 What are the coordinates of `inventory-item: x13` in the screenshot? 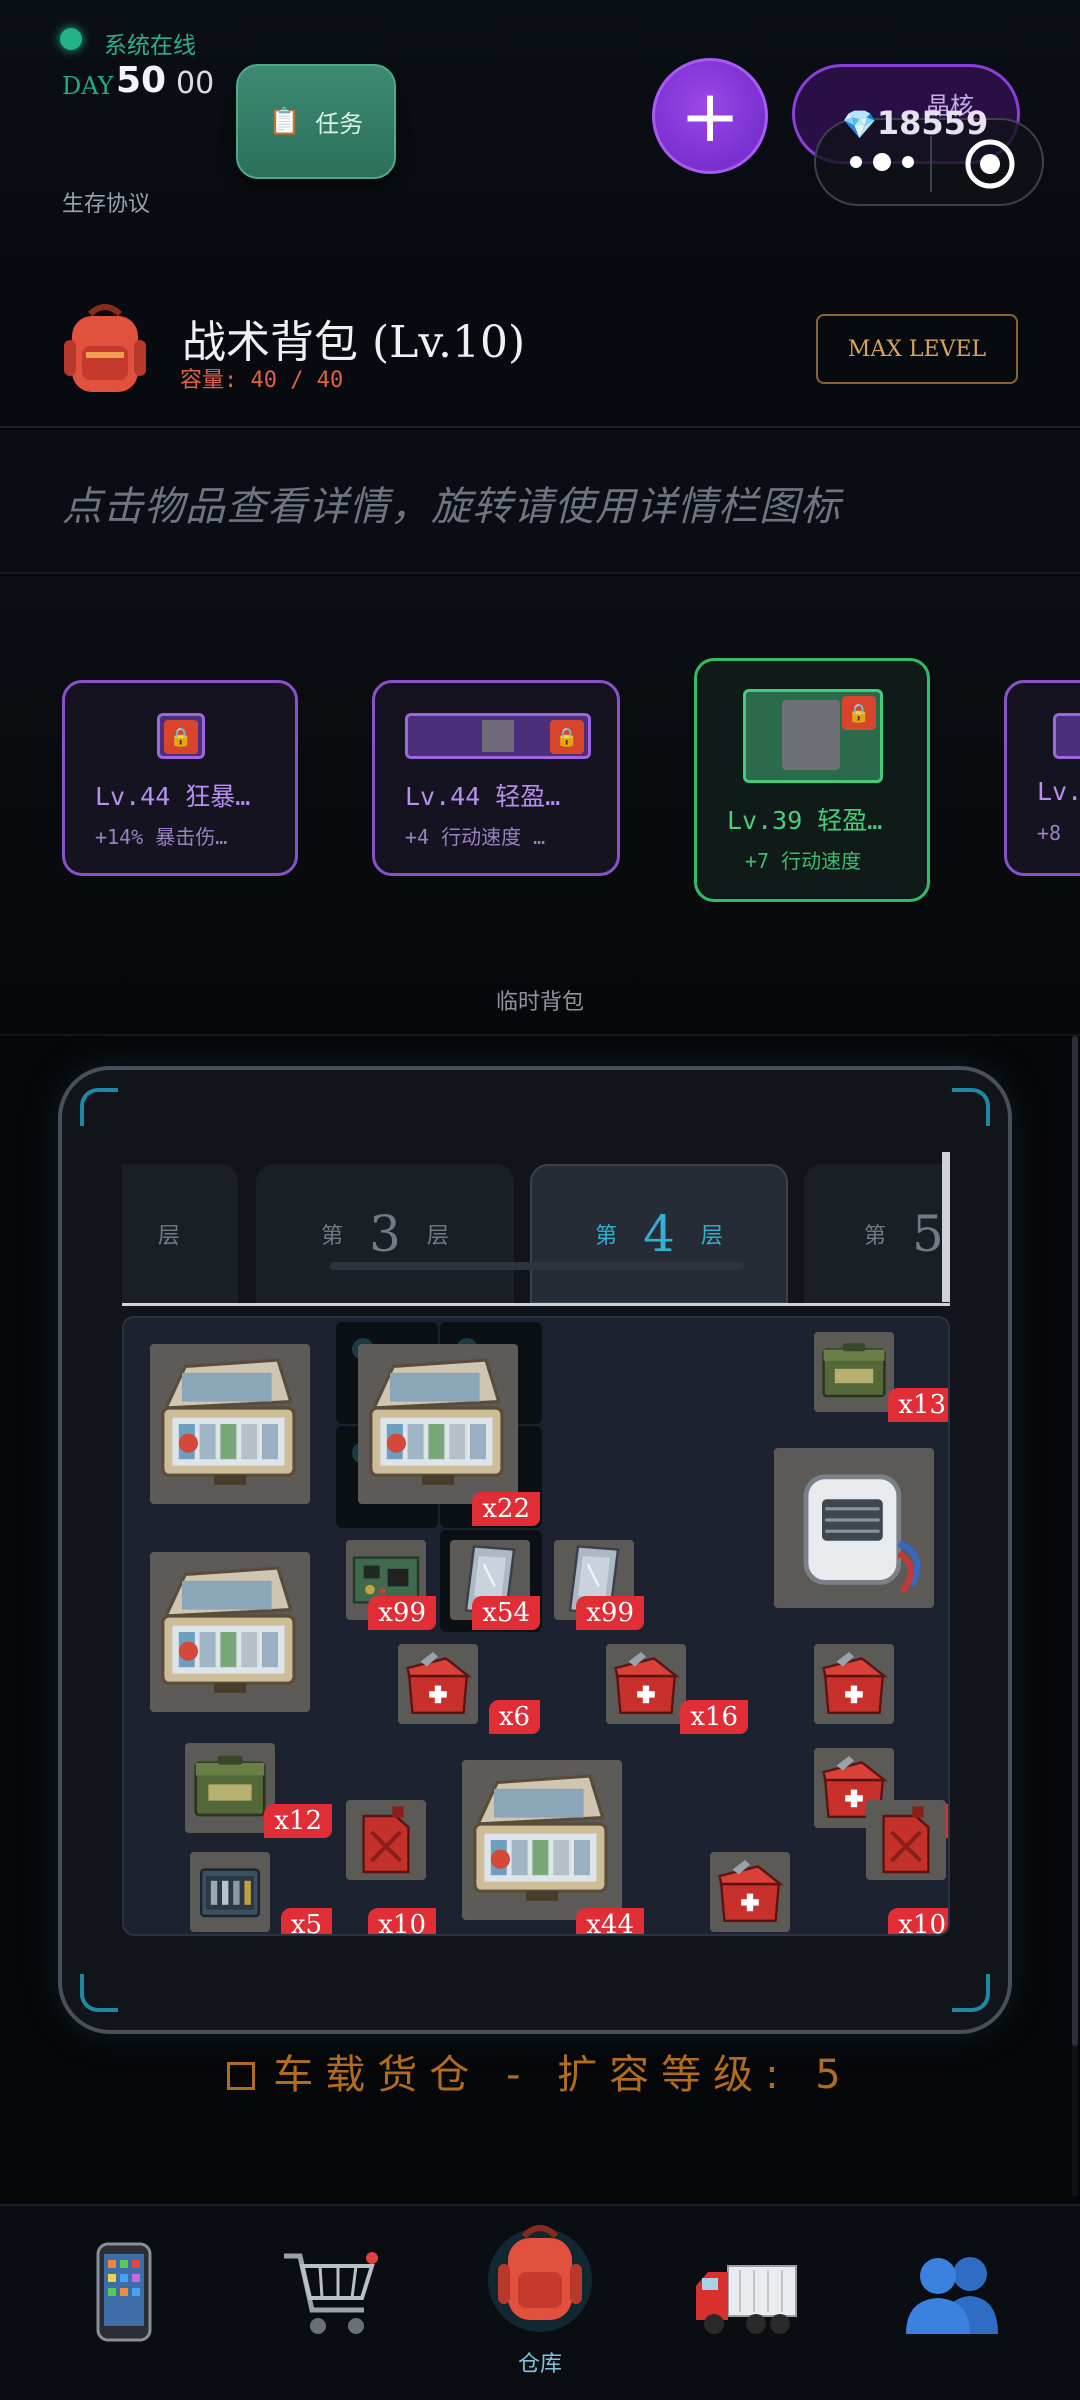 It's located at (850, 1372).